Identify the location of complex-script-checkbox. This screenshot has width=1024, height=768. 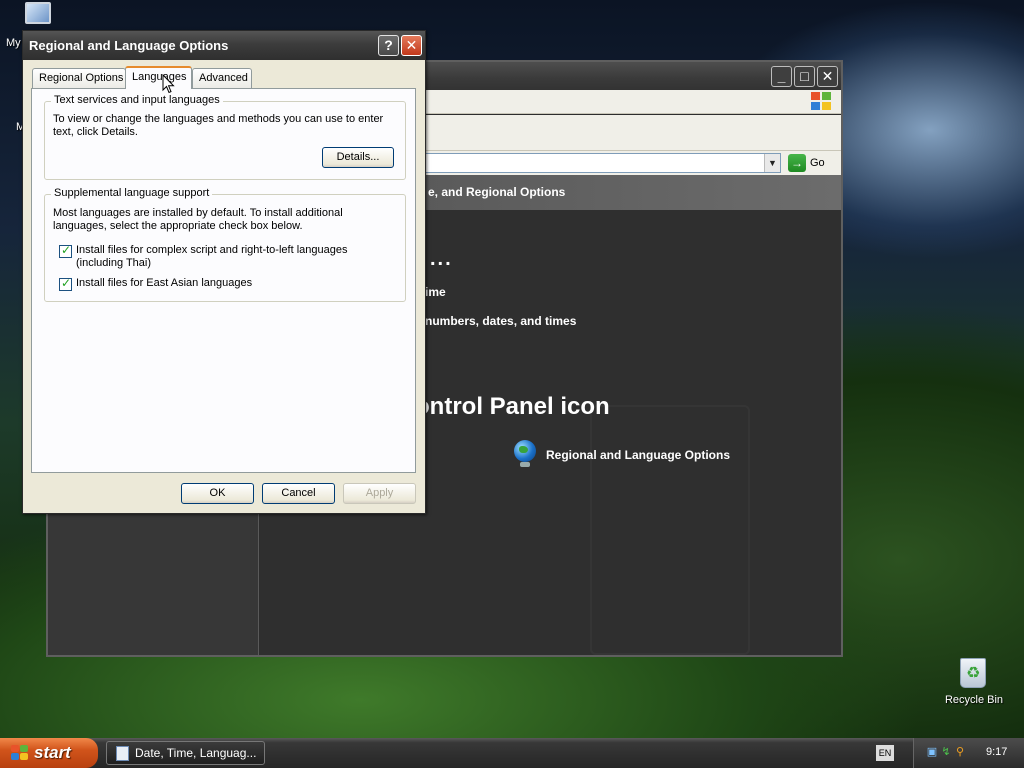
(65, 250).